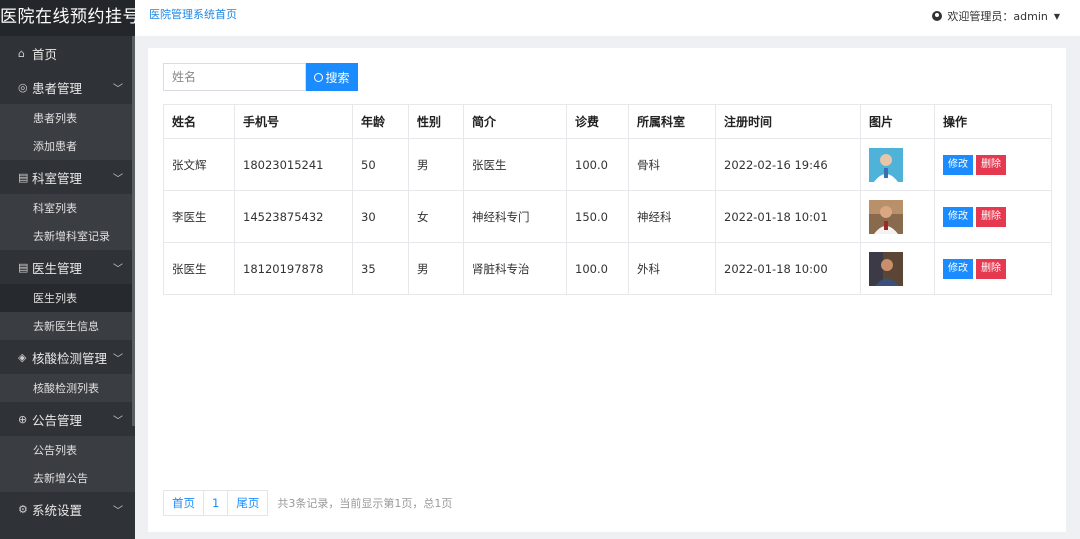 The width and height of the screenshot is (1080, 539). What do you see at coordinates (234, 77) in the screenshot?
I see `search-input` at bounding box center [234, 77].